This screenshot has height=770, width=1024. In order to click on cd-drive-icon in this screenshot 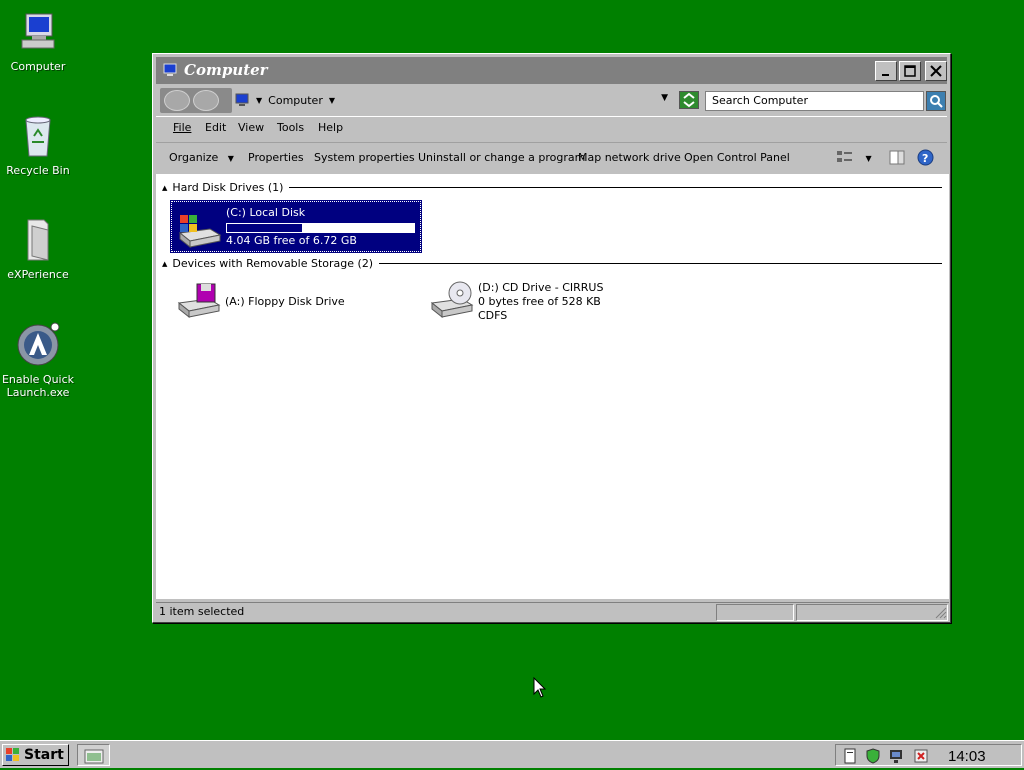, I will do `click(452, 300)`.